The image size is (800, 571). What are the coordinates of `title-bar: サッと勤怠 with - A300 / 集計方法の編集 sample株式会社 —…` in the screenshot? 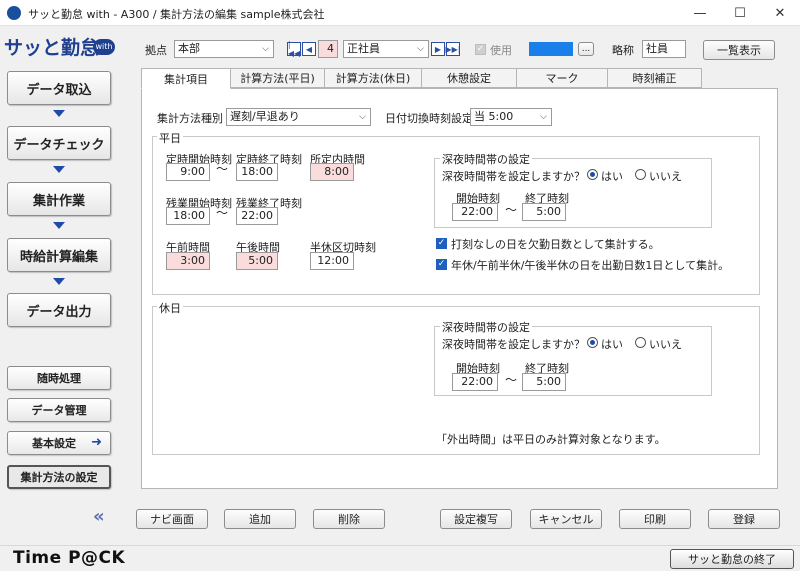 It's located at (400, 13).